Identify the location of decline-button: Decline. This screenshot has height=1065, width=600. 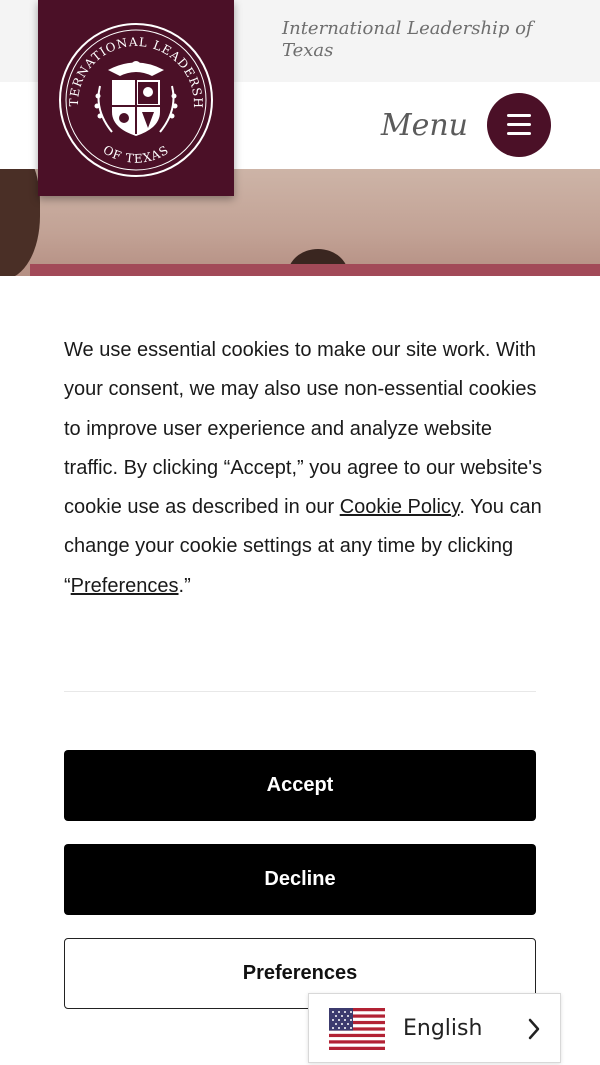
(300, 879).